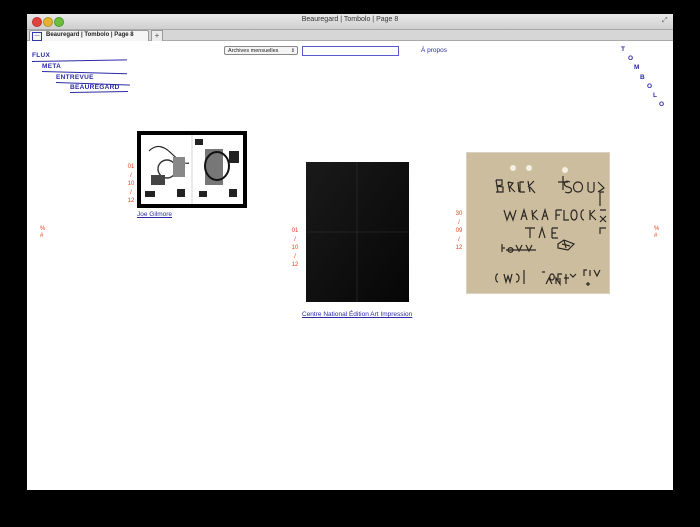 This screenshot has width=700, height=527. I want to click on nav-beauregard: BEAUREGARD, so click(95, 87).